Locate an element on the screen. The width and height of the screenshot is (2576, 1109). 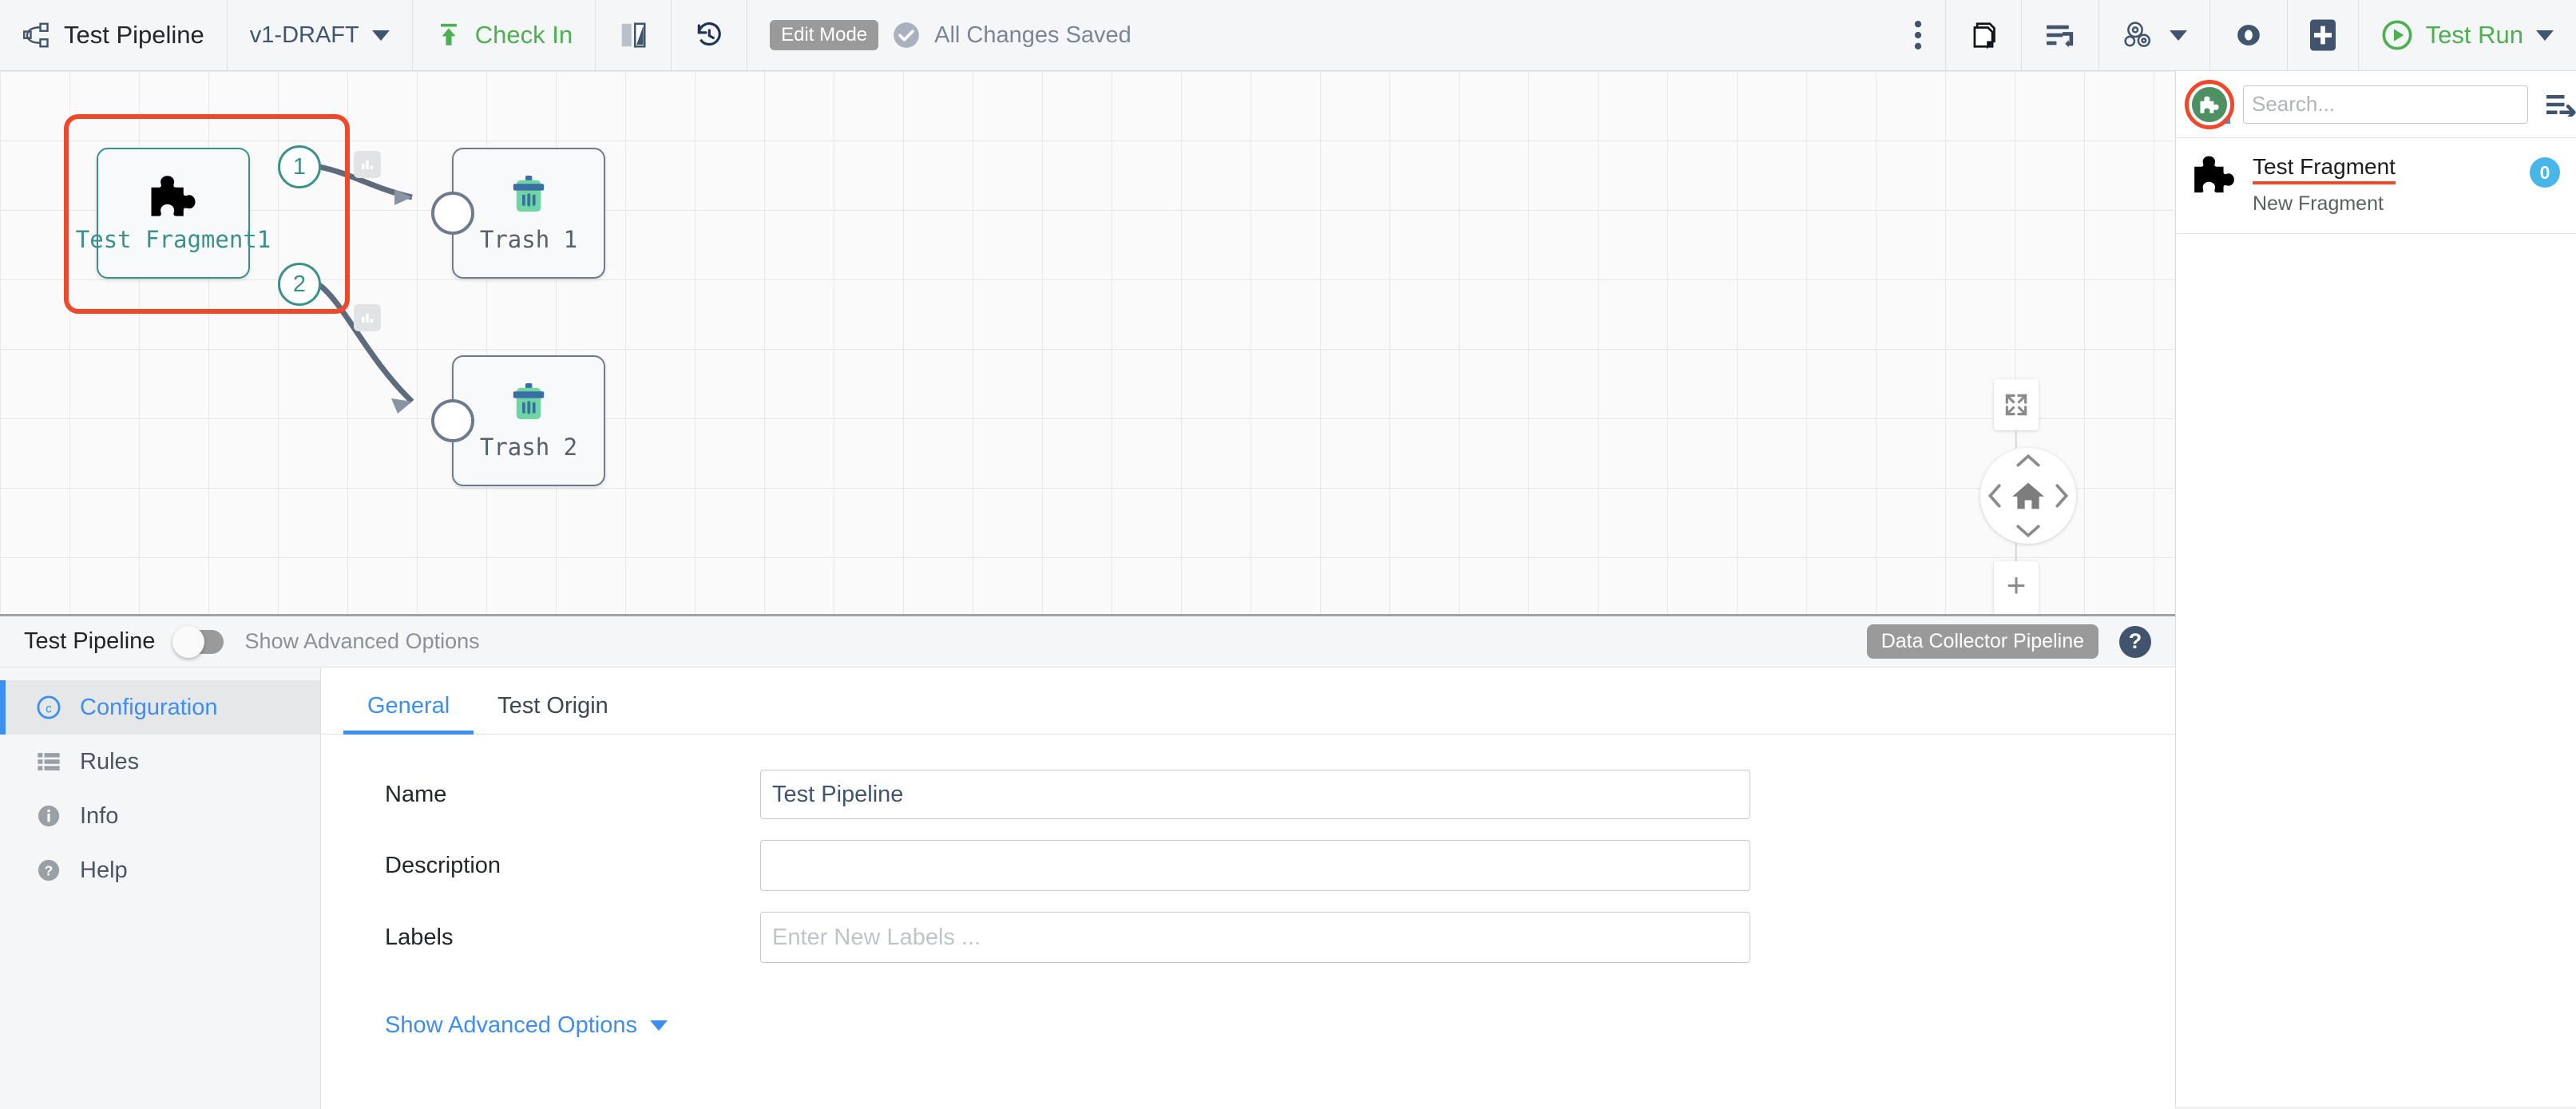
collapse-panel-icon is located at coordinates (2557, 105).